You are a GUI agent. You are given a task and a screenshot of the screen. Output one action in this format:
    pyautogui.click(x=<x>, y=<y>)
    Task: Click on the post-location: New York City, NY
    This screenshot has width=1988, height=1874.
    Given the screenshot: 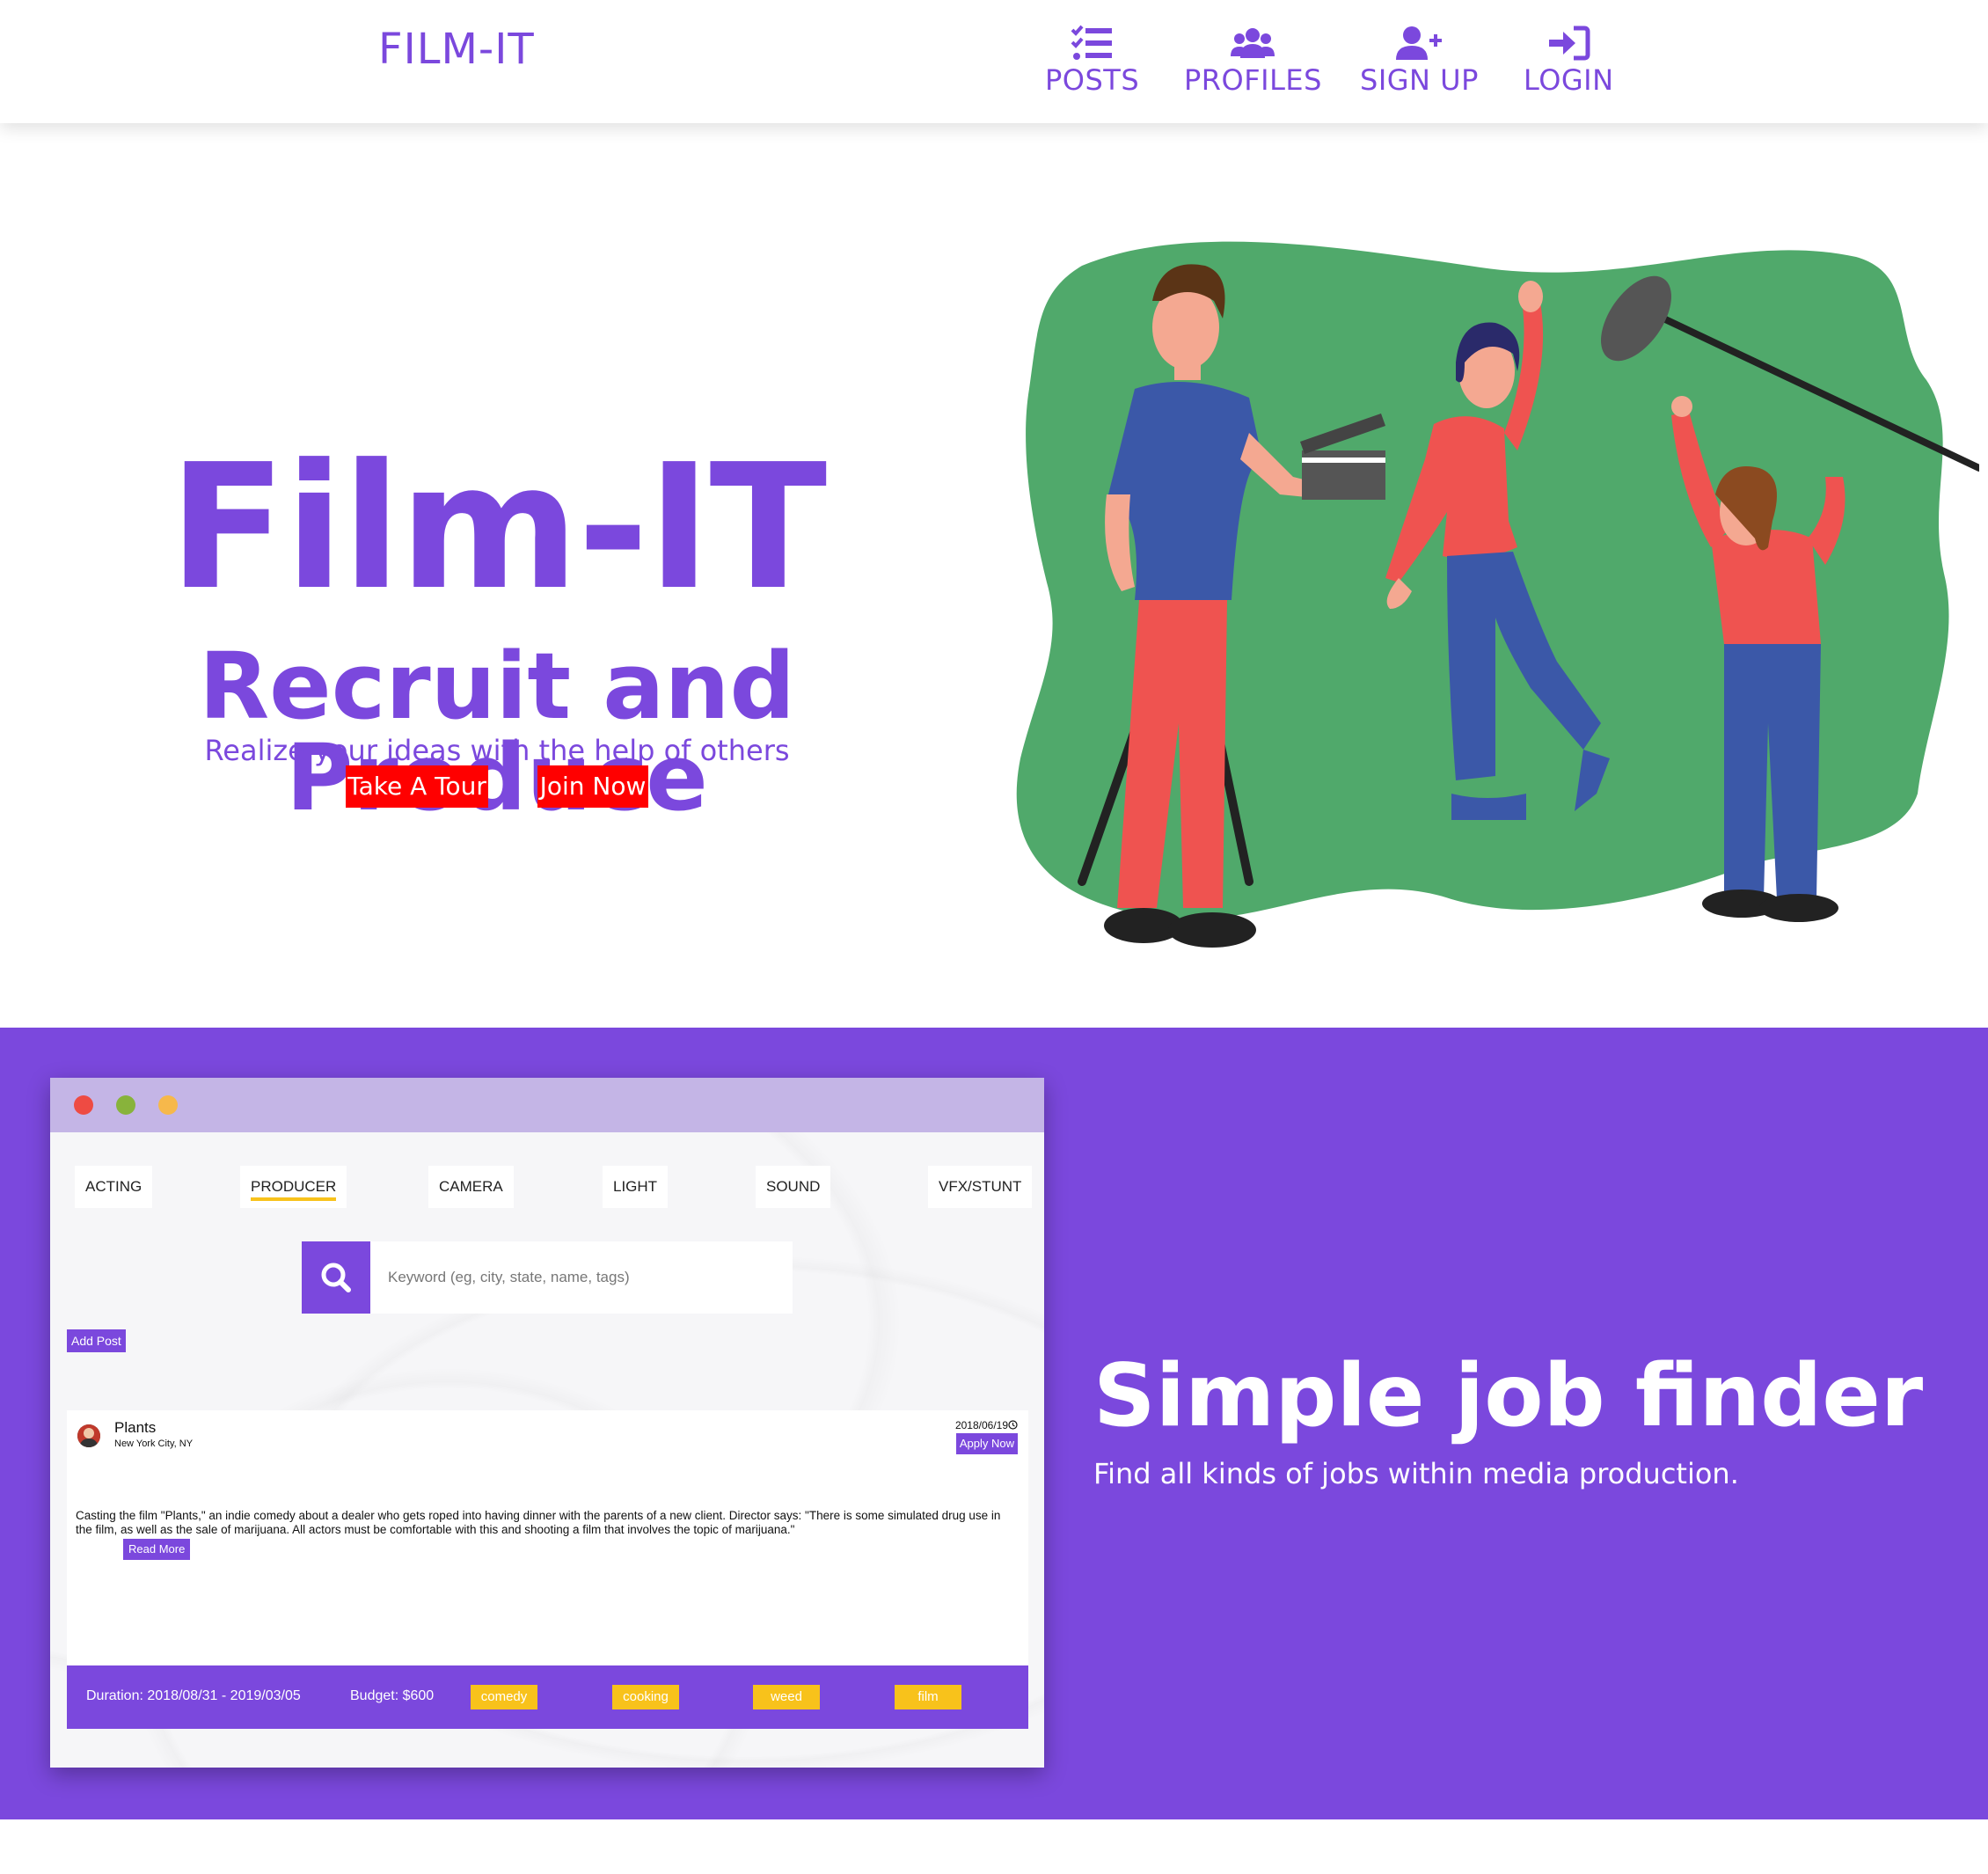 What is the action you would take?
    pyautogui.click(x=154, y=1443)
    